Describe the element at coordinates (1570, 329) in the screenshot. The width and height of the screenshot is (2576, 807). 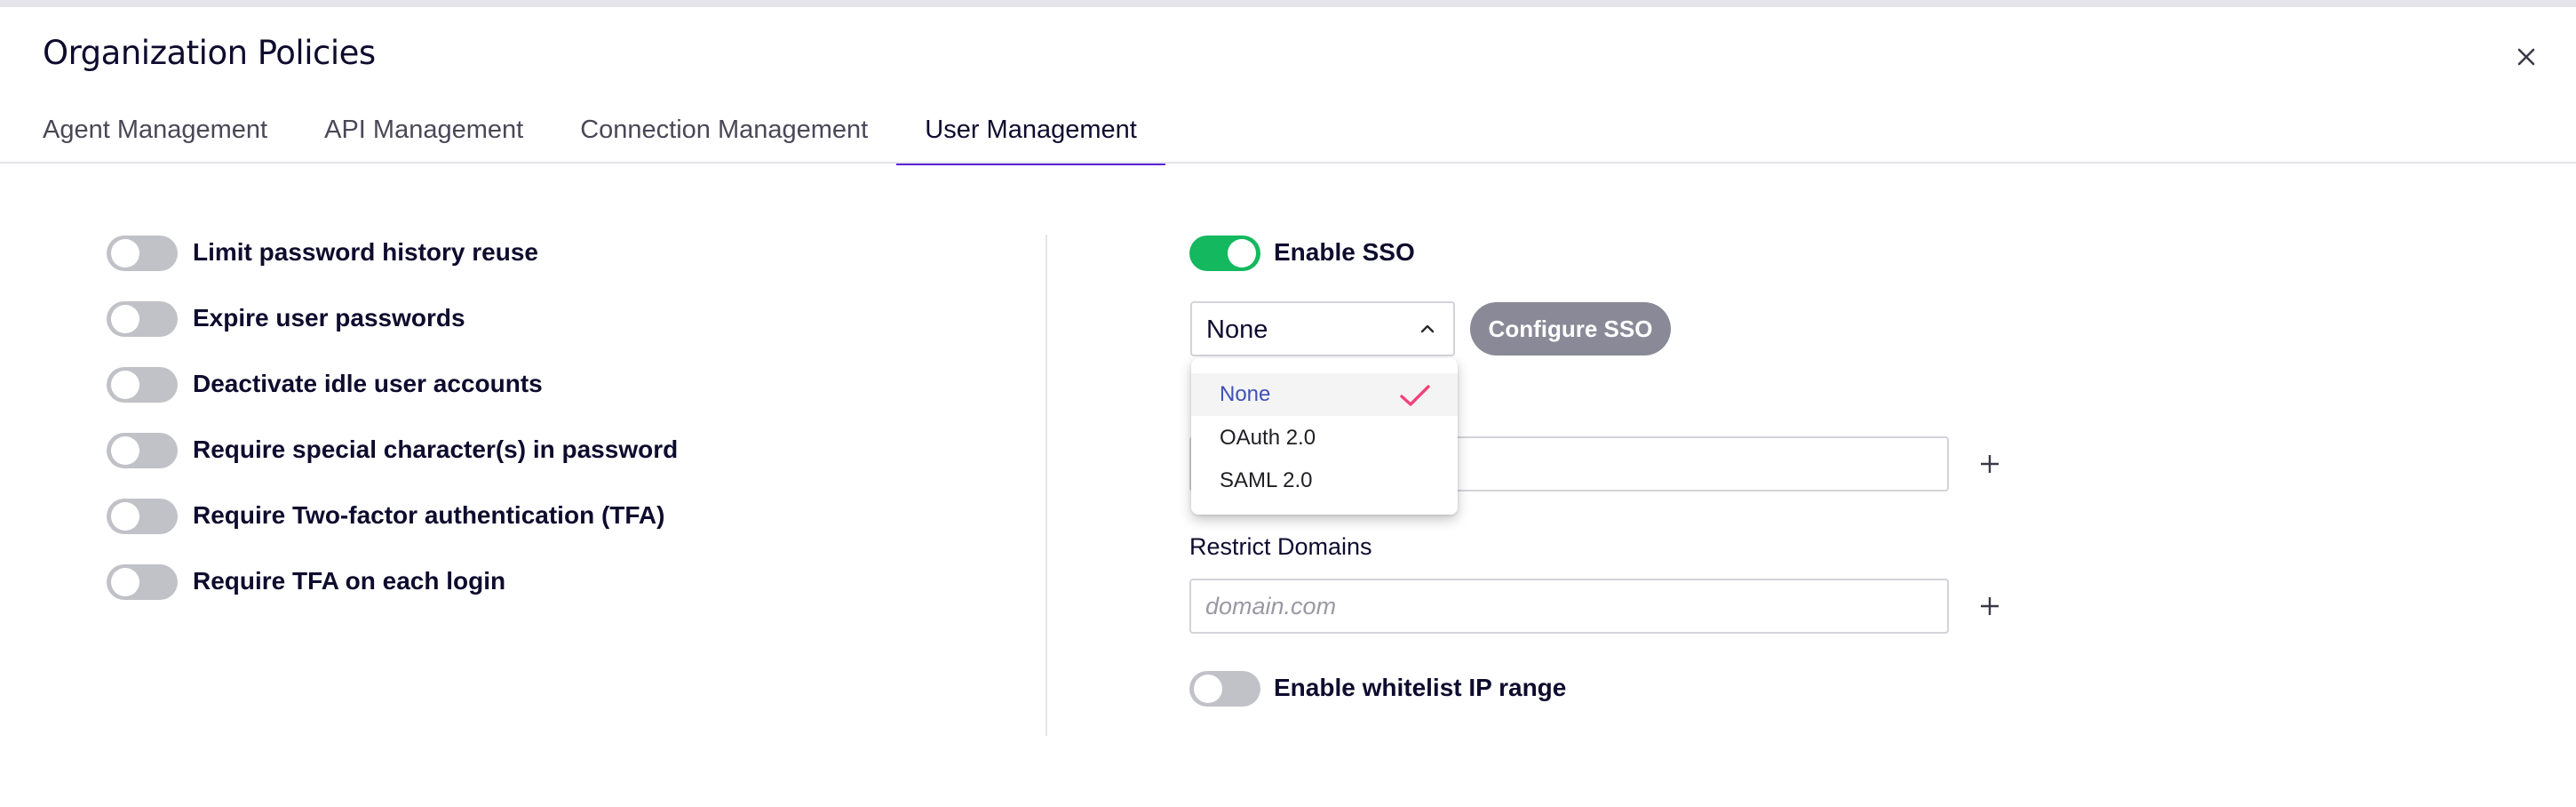
I see `configure-sso-button: Configure SSO` at that location.